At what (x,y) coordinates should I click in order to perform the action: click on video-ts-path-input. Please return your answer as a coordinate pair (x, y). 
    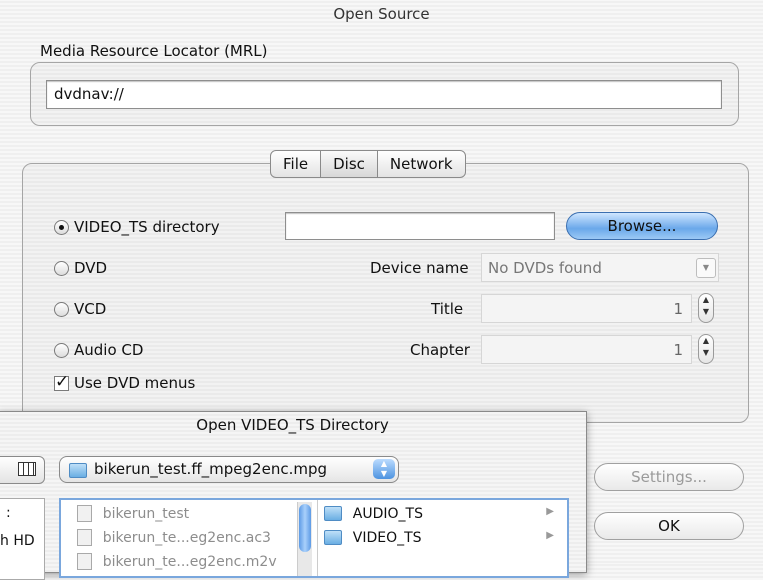
    Looking at the image, I should click on (420, 226).